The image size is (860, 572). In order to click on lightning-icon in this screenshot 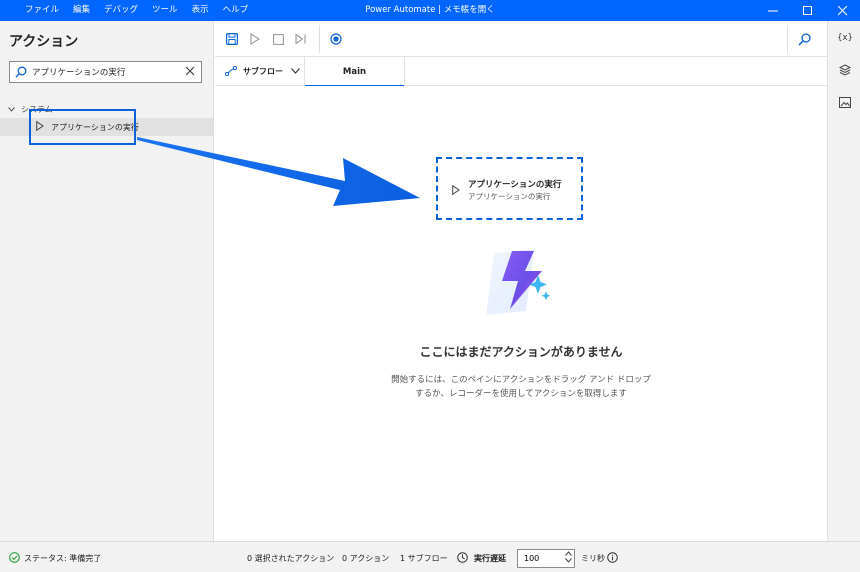, I will do `click(518, 282)`.